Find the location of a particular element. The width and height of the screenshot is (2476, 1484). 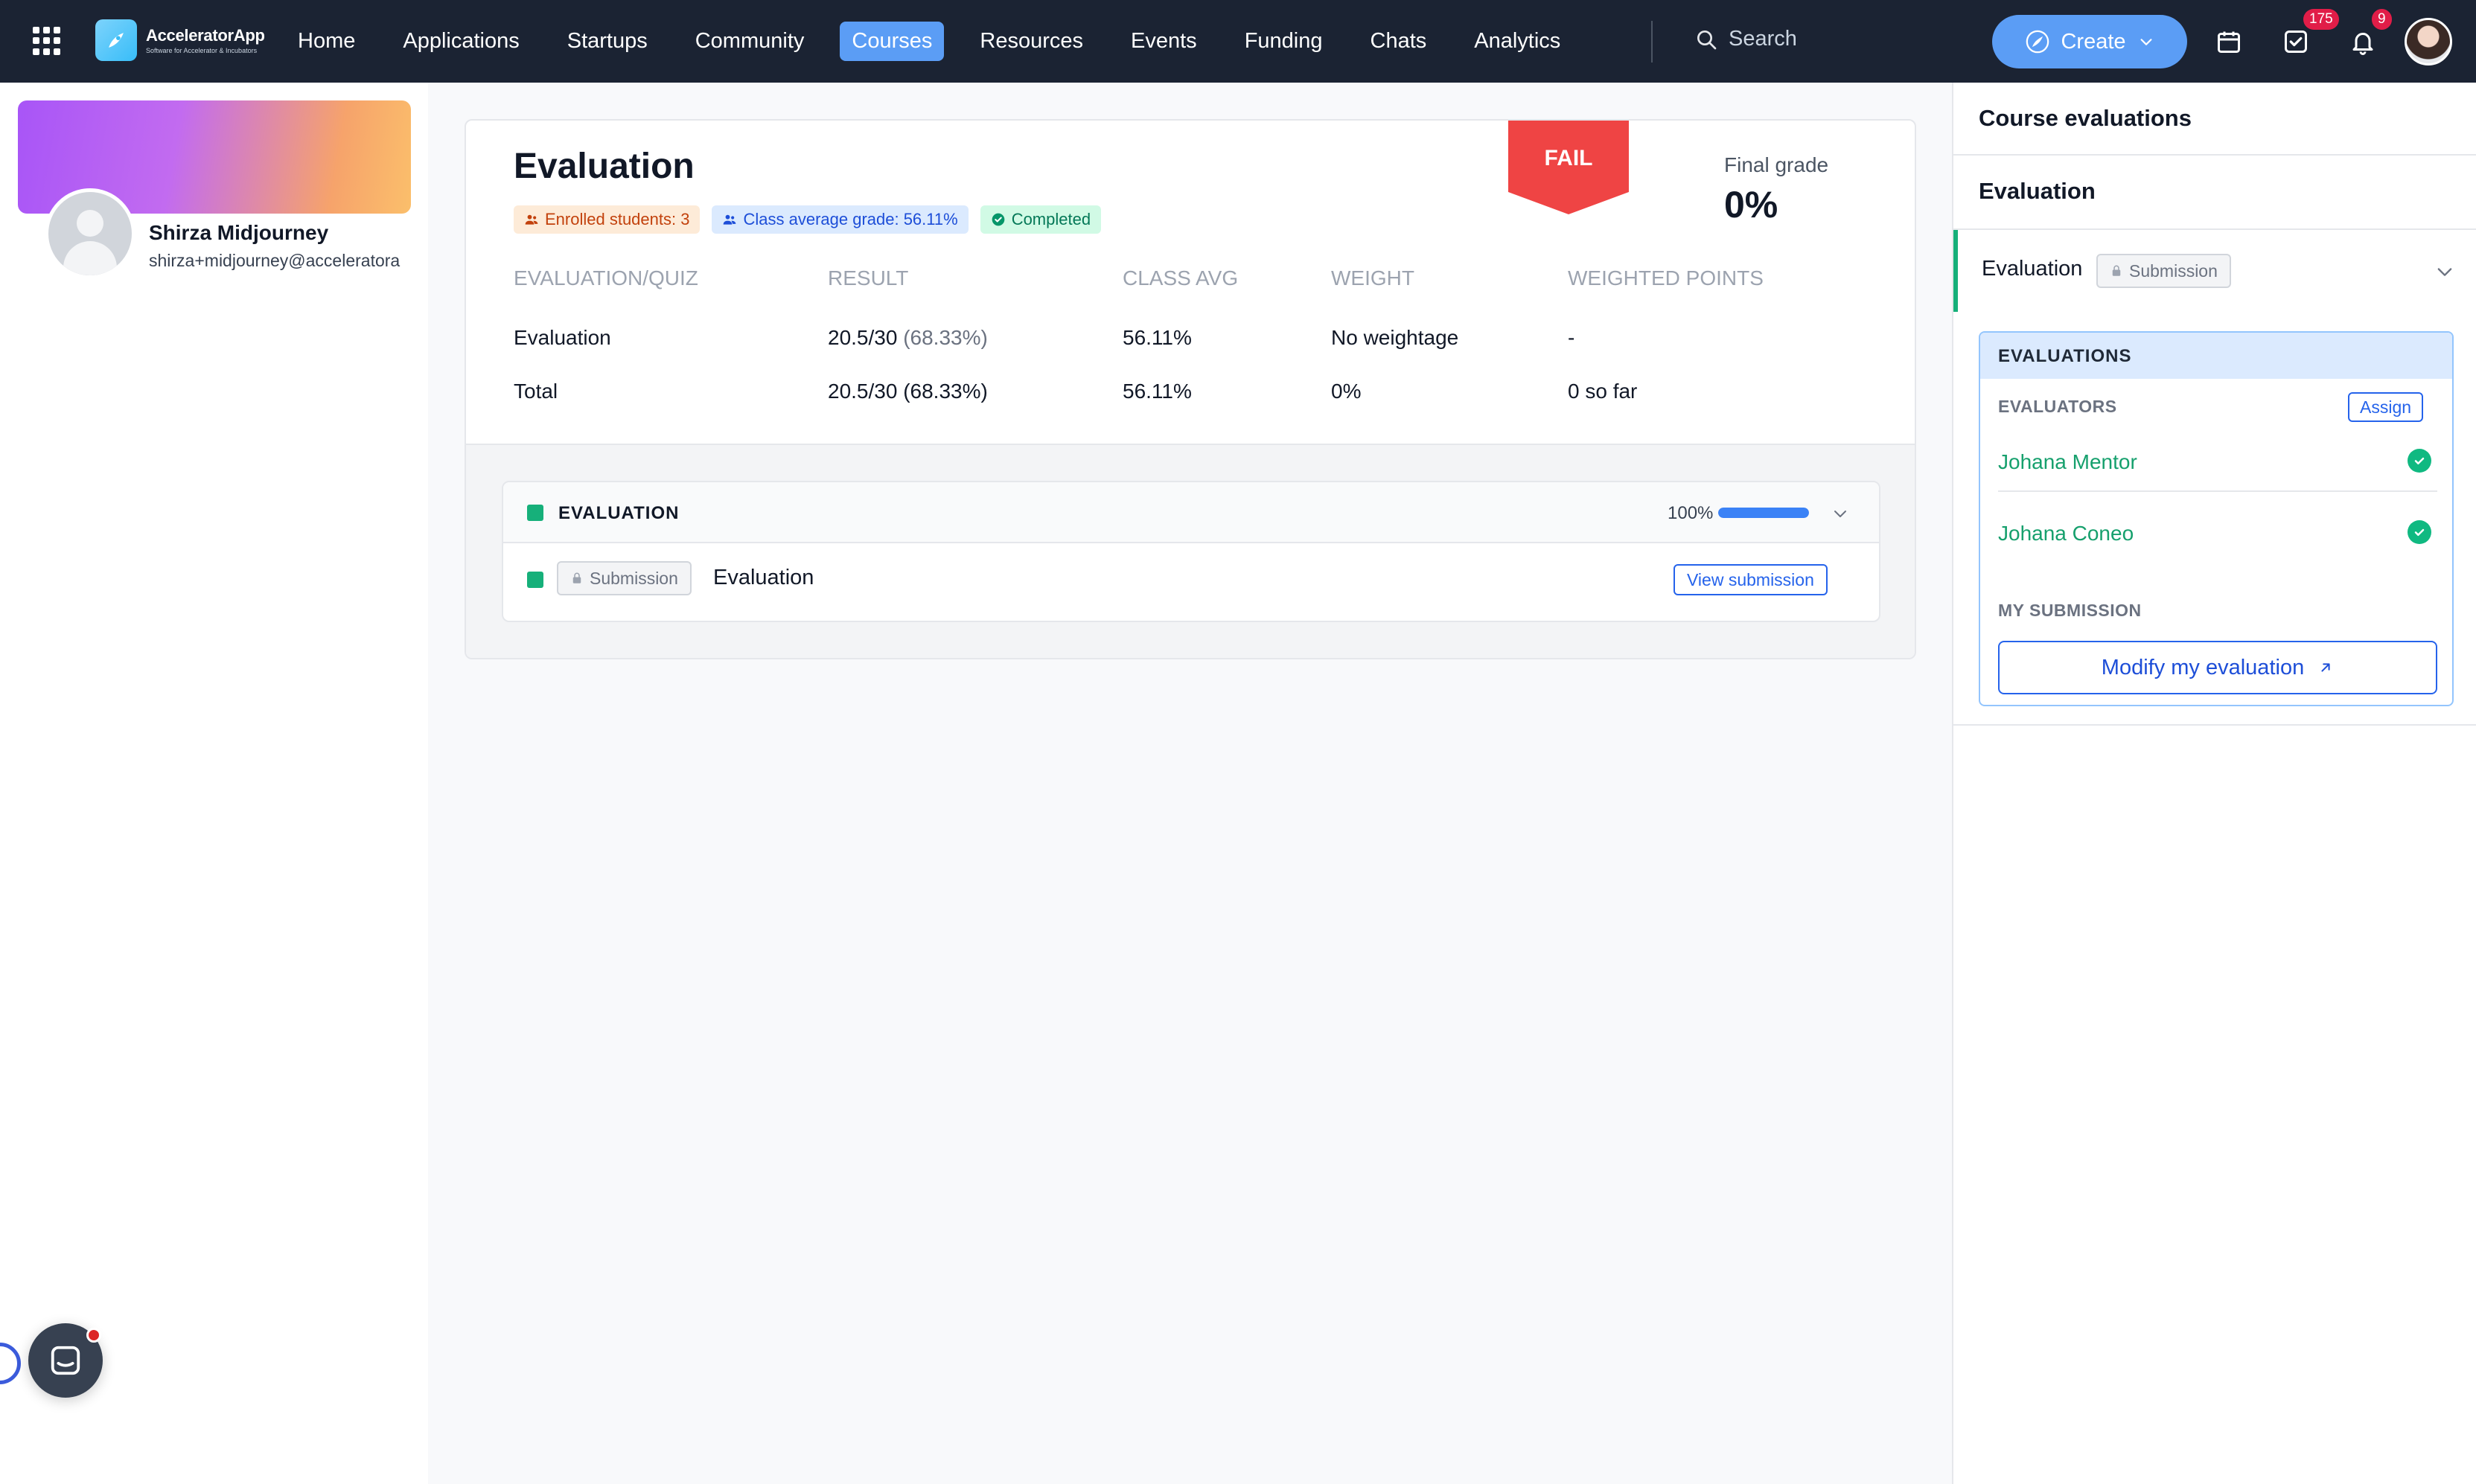

create-button-label: Create is located at coordinates (2093, 41).